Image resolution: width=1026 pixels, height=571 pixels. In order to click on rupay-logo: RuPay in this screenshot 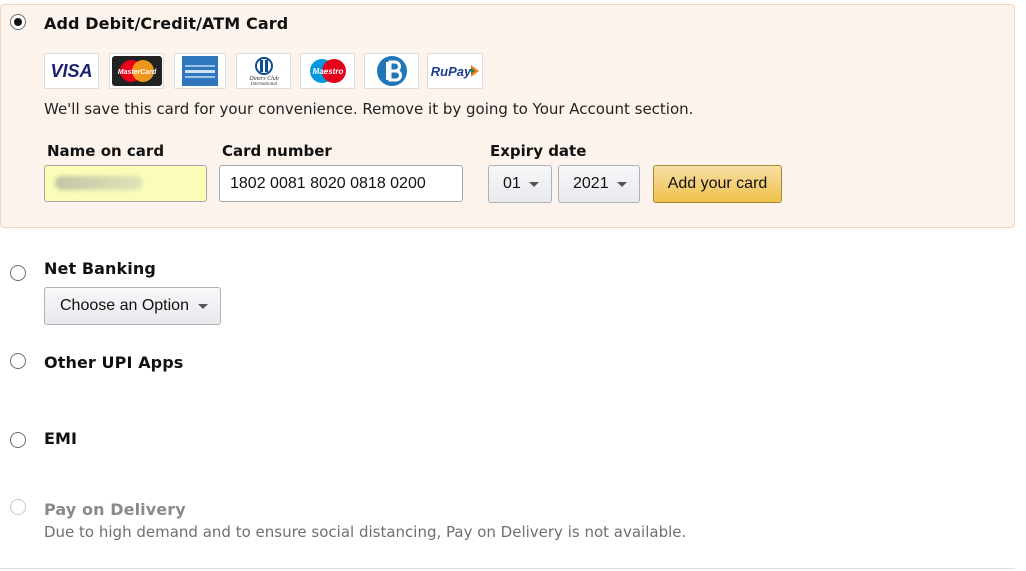, I will do `click(455, 71)`.